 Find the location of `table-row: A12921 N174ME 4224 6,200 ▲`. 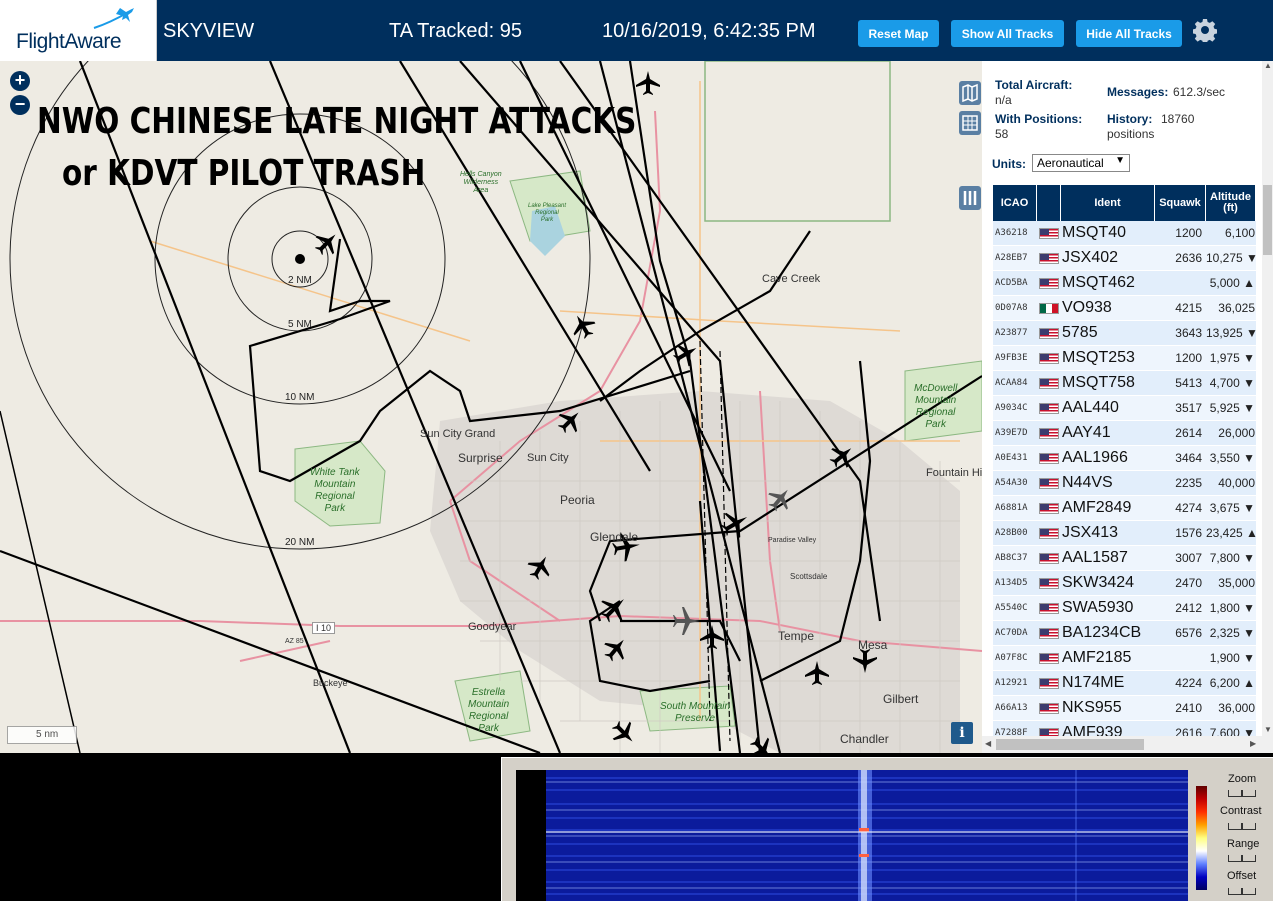

table-row: A12921 N174ME 4224 6,200 ▲ is located at coordinates (1124, 683).